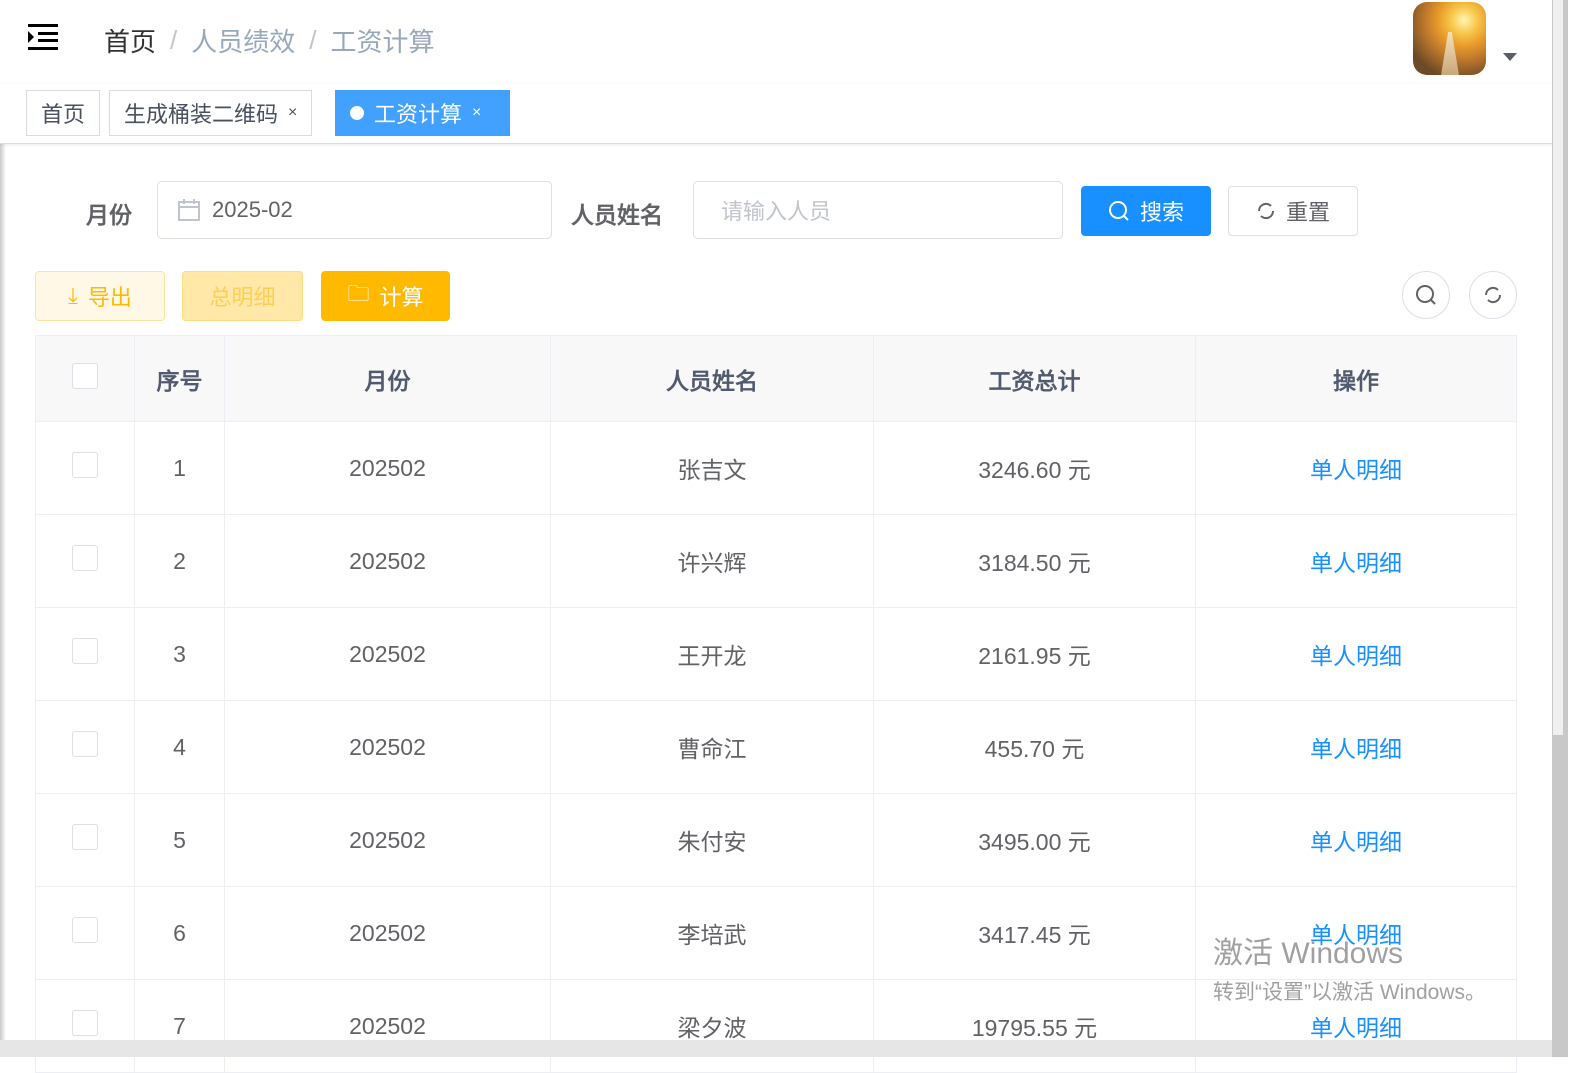 The height and width of the screenshot is (1073, 1584). I want to click on month-label: 月份, so click(109, 215).